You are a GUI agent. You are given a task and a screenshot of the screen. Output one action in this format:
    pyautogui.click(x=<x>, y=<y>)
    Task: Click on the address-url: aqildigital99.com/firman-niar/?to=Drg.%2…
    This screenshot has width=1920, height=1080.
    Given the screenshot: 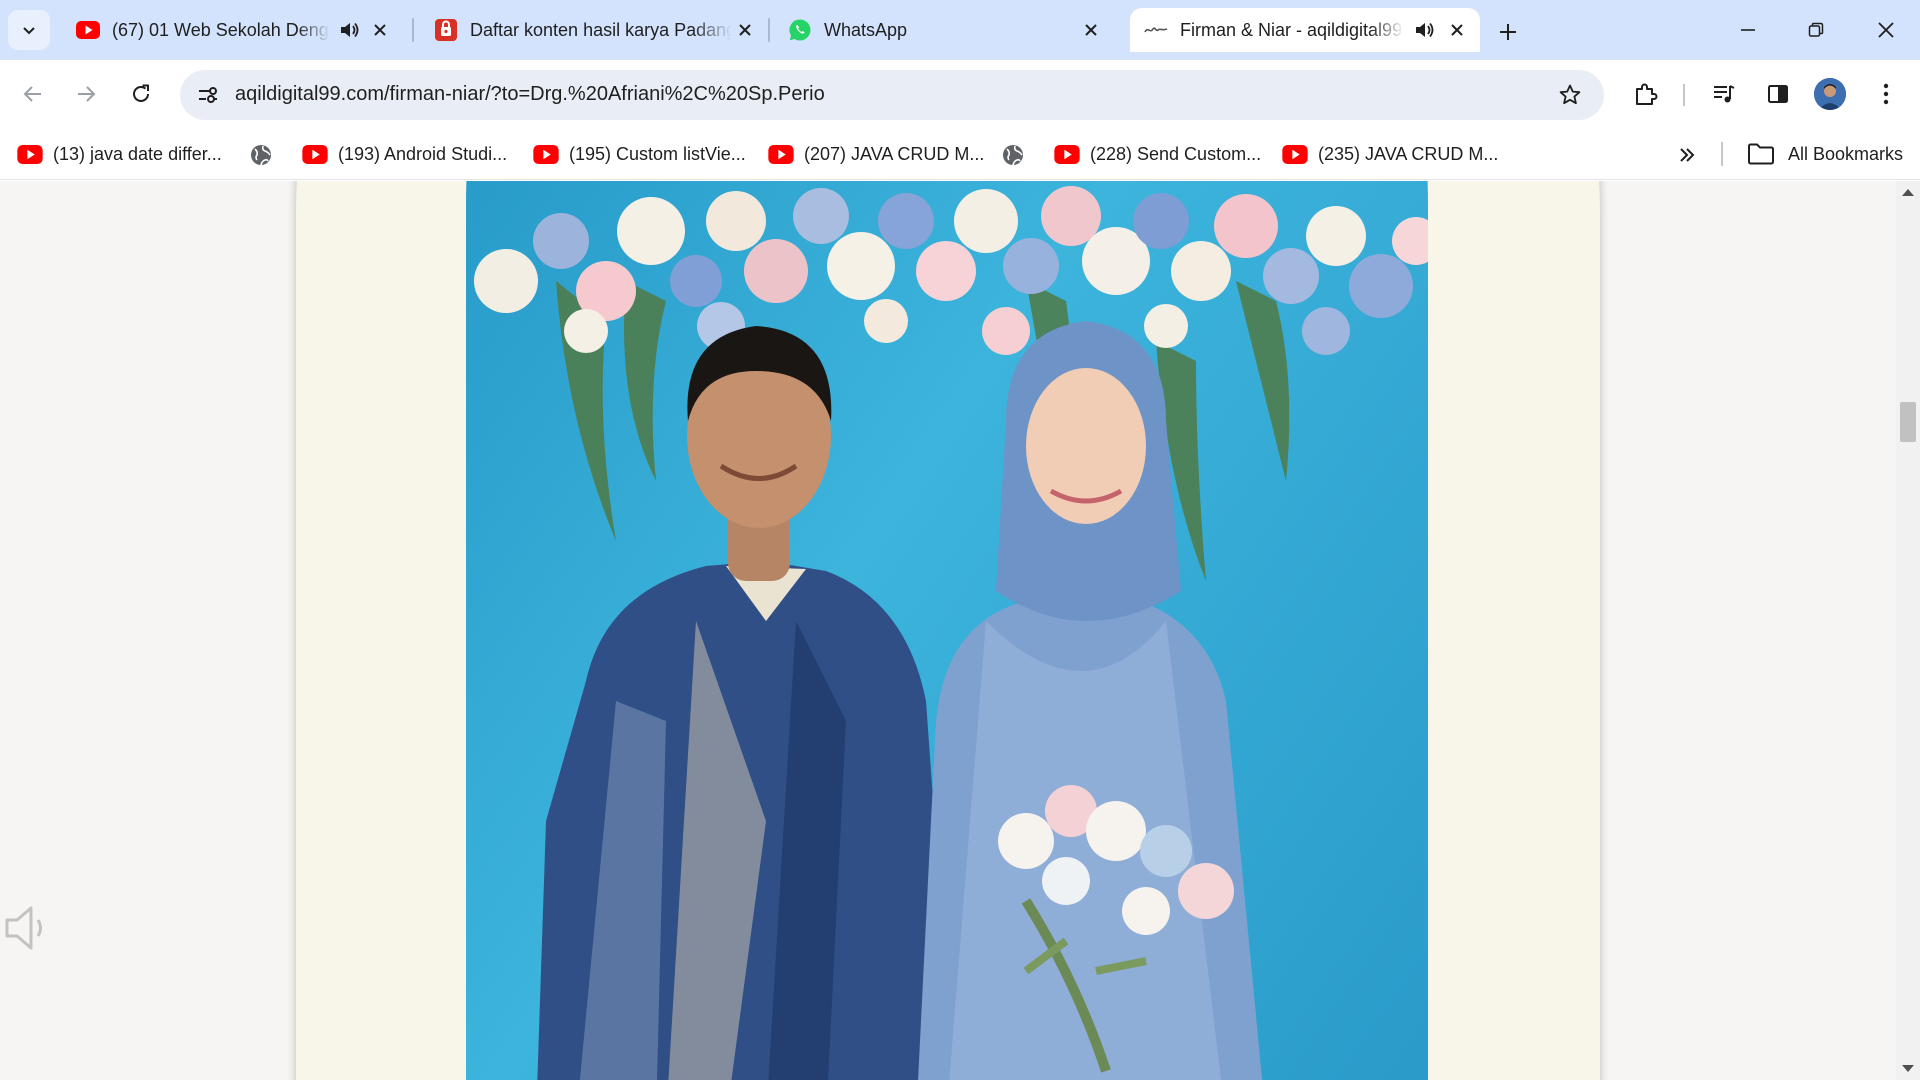 What is the action you would take?
    pyautogui.click(x=530, y=94)
    